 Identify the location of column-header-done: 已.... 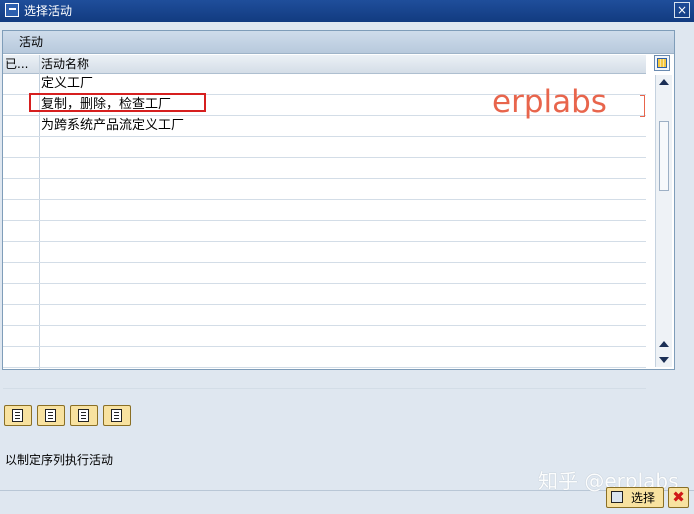
(21, 64).